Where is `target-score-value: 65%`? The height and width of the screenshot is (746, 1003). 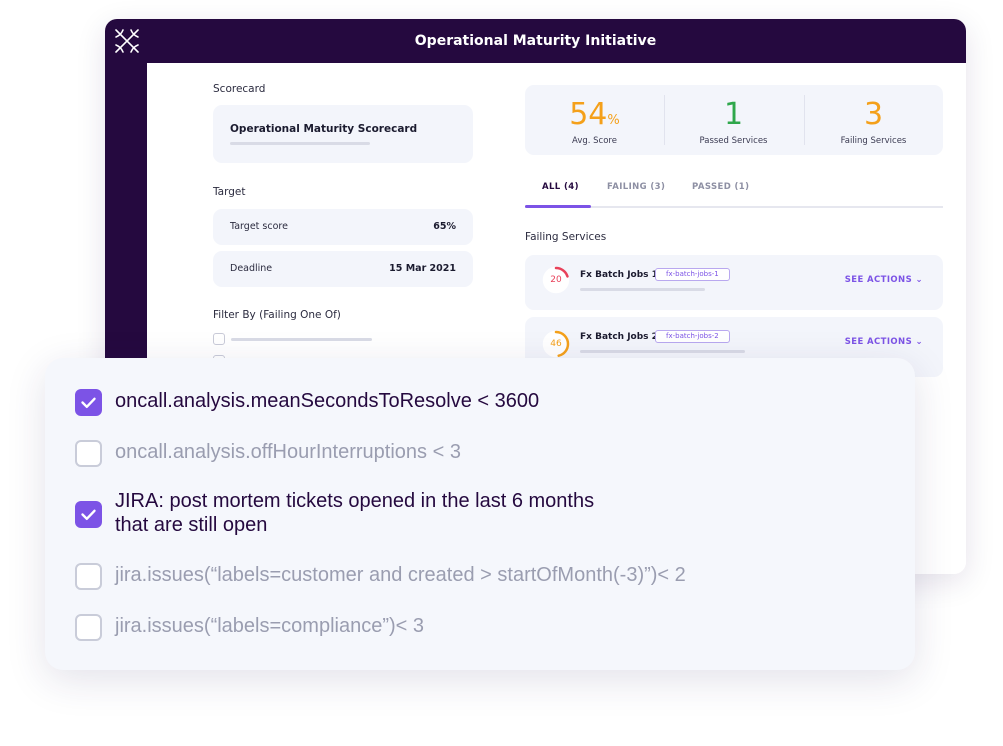 target-score-value: 65% is located at coordinates (444, 226).